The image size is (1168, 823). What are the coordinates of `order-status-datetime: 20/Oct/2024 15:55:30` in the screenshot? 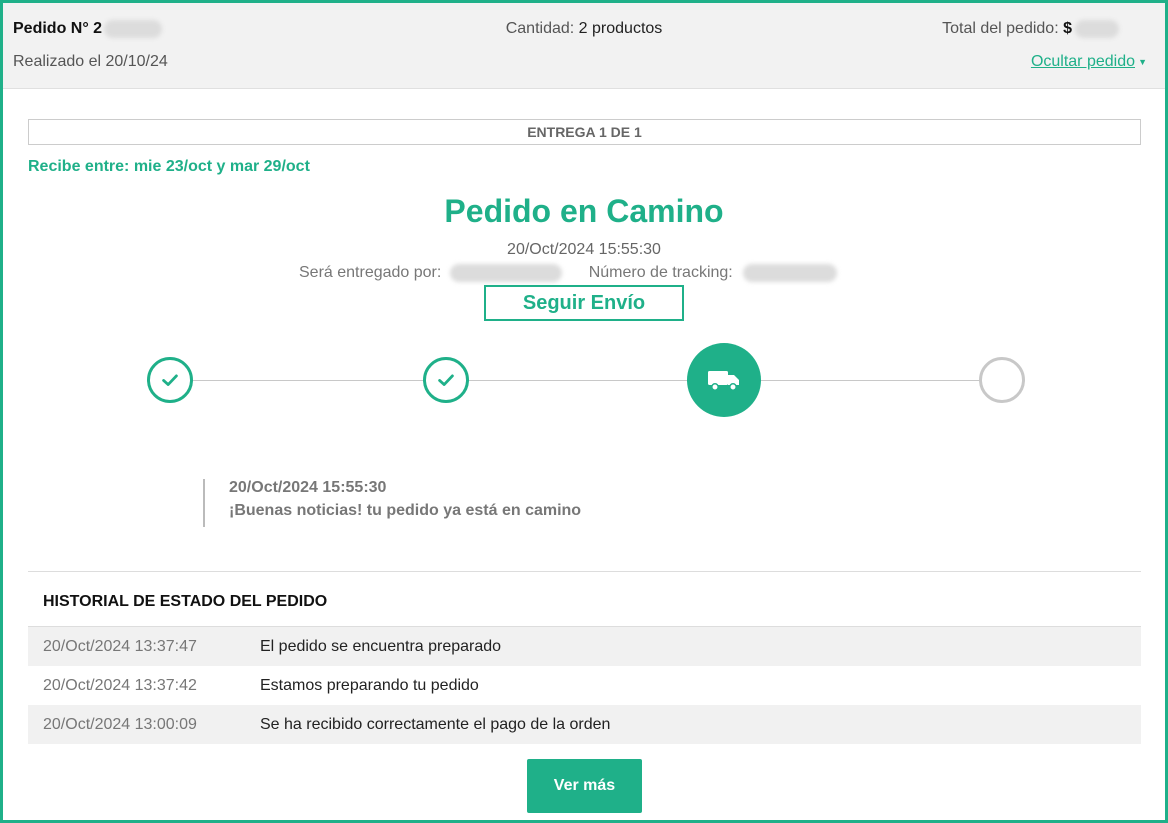 It's located at (584, 249).